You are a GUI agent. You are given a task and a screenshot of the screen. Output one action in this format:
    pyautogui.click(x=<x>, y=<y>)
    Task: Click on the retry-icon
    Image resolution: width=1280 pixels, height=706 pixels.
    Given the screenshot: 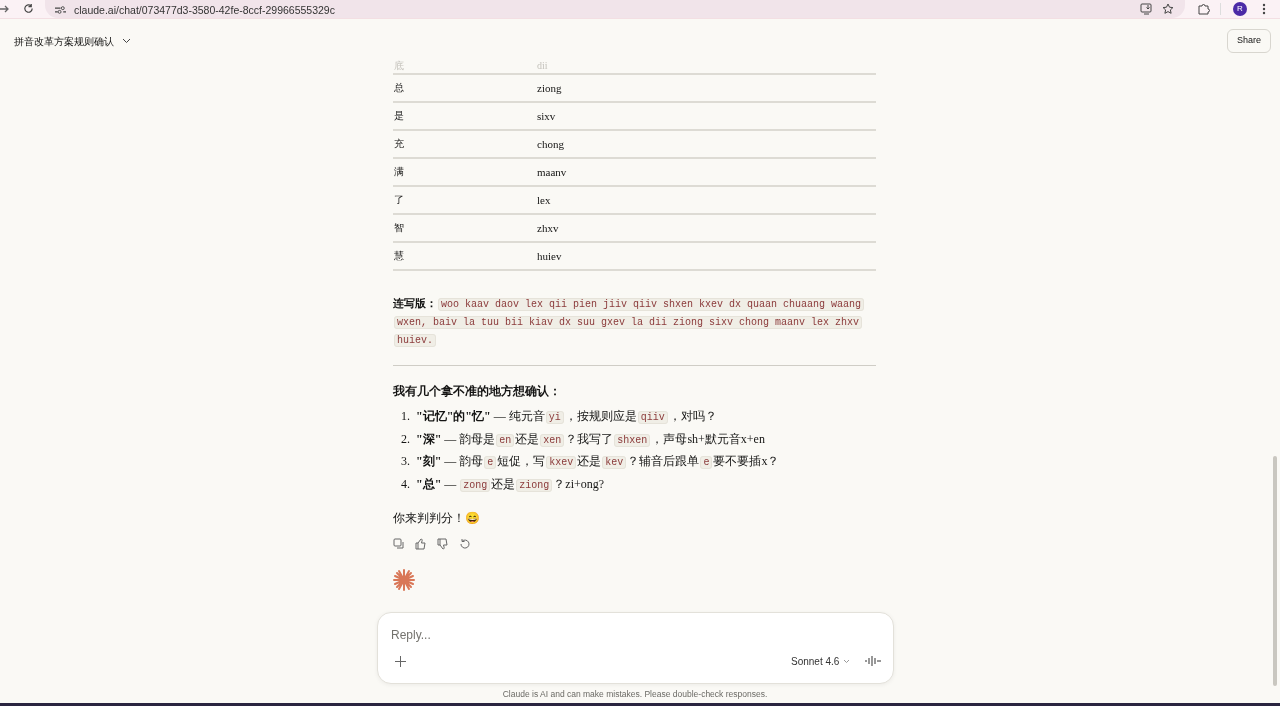 What is the action you would take?
    pyautogui.click(x=465, y=544)
    